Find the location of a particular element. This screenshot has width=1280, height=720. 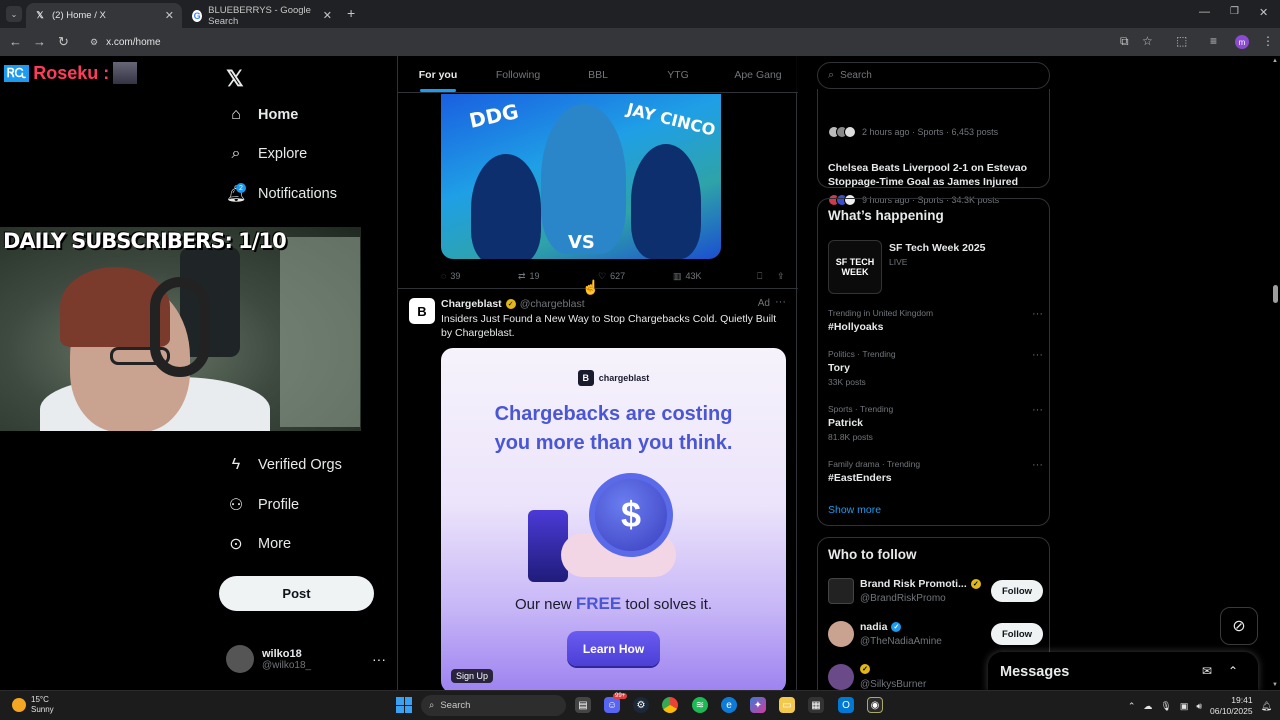

taskbar-clock: 19:41 06/10/2025 is located at coordinates (1231, 706).